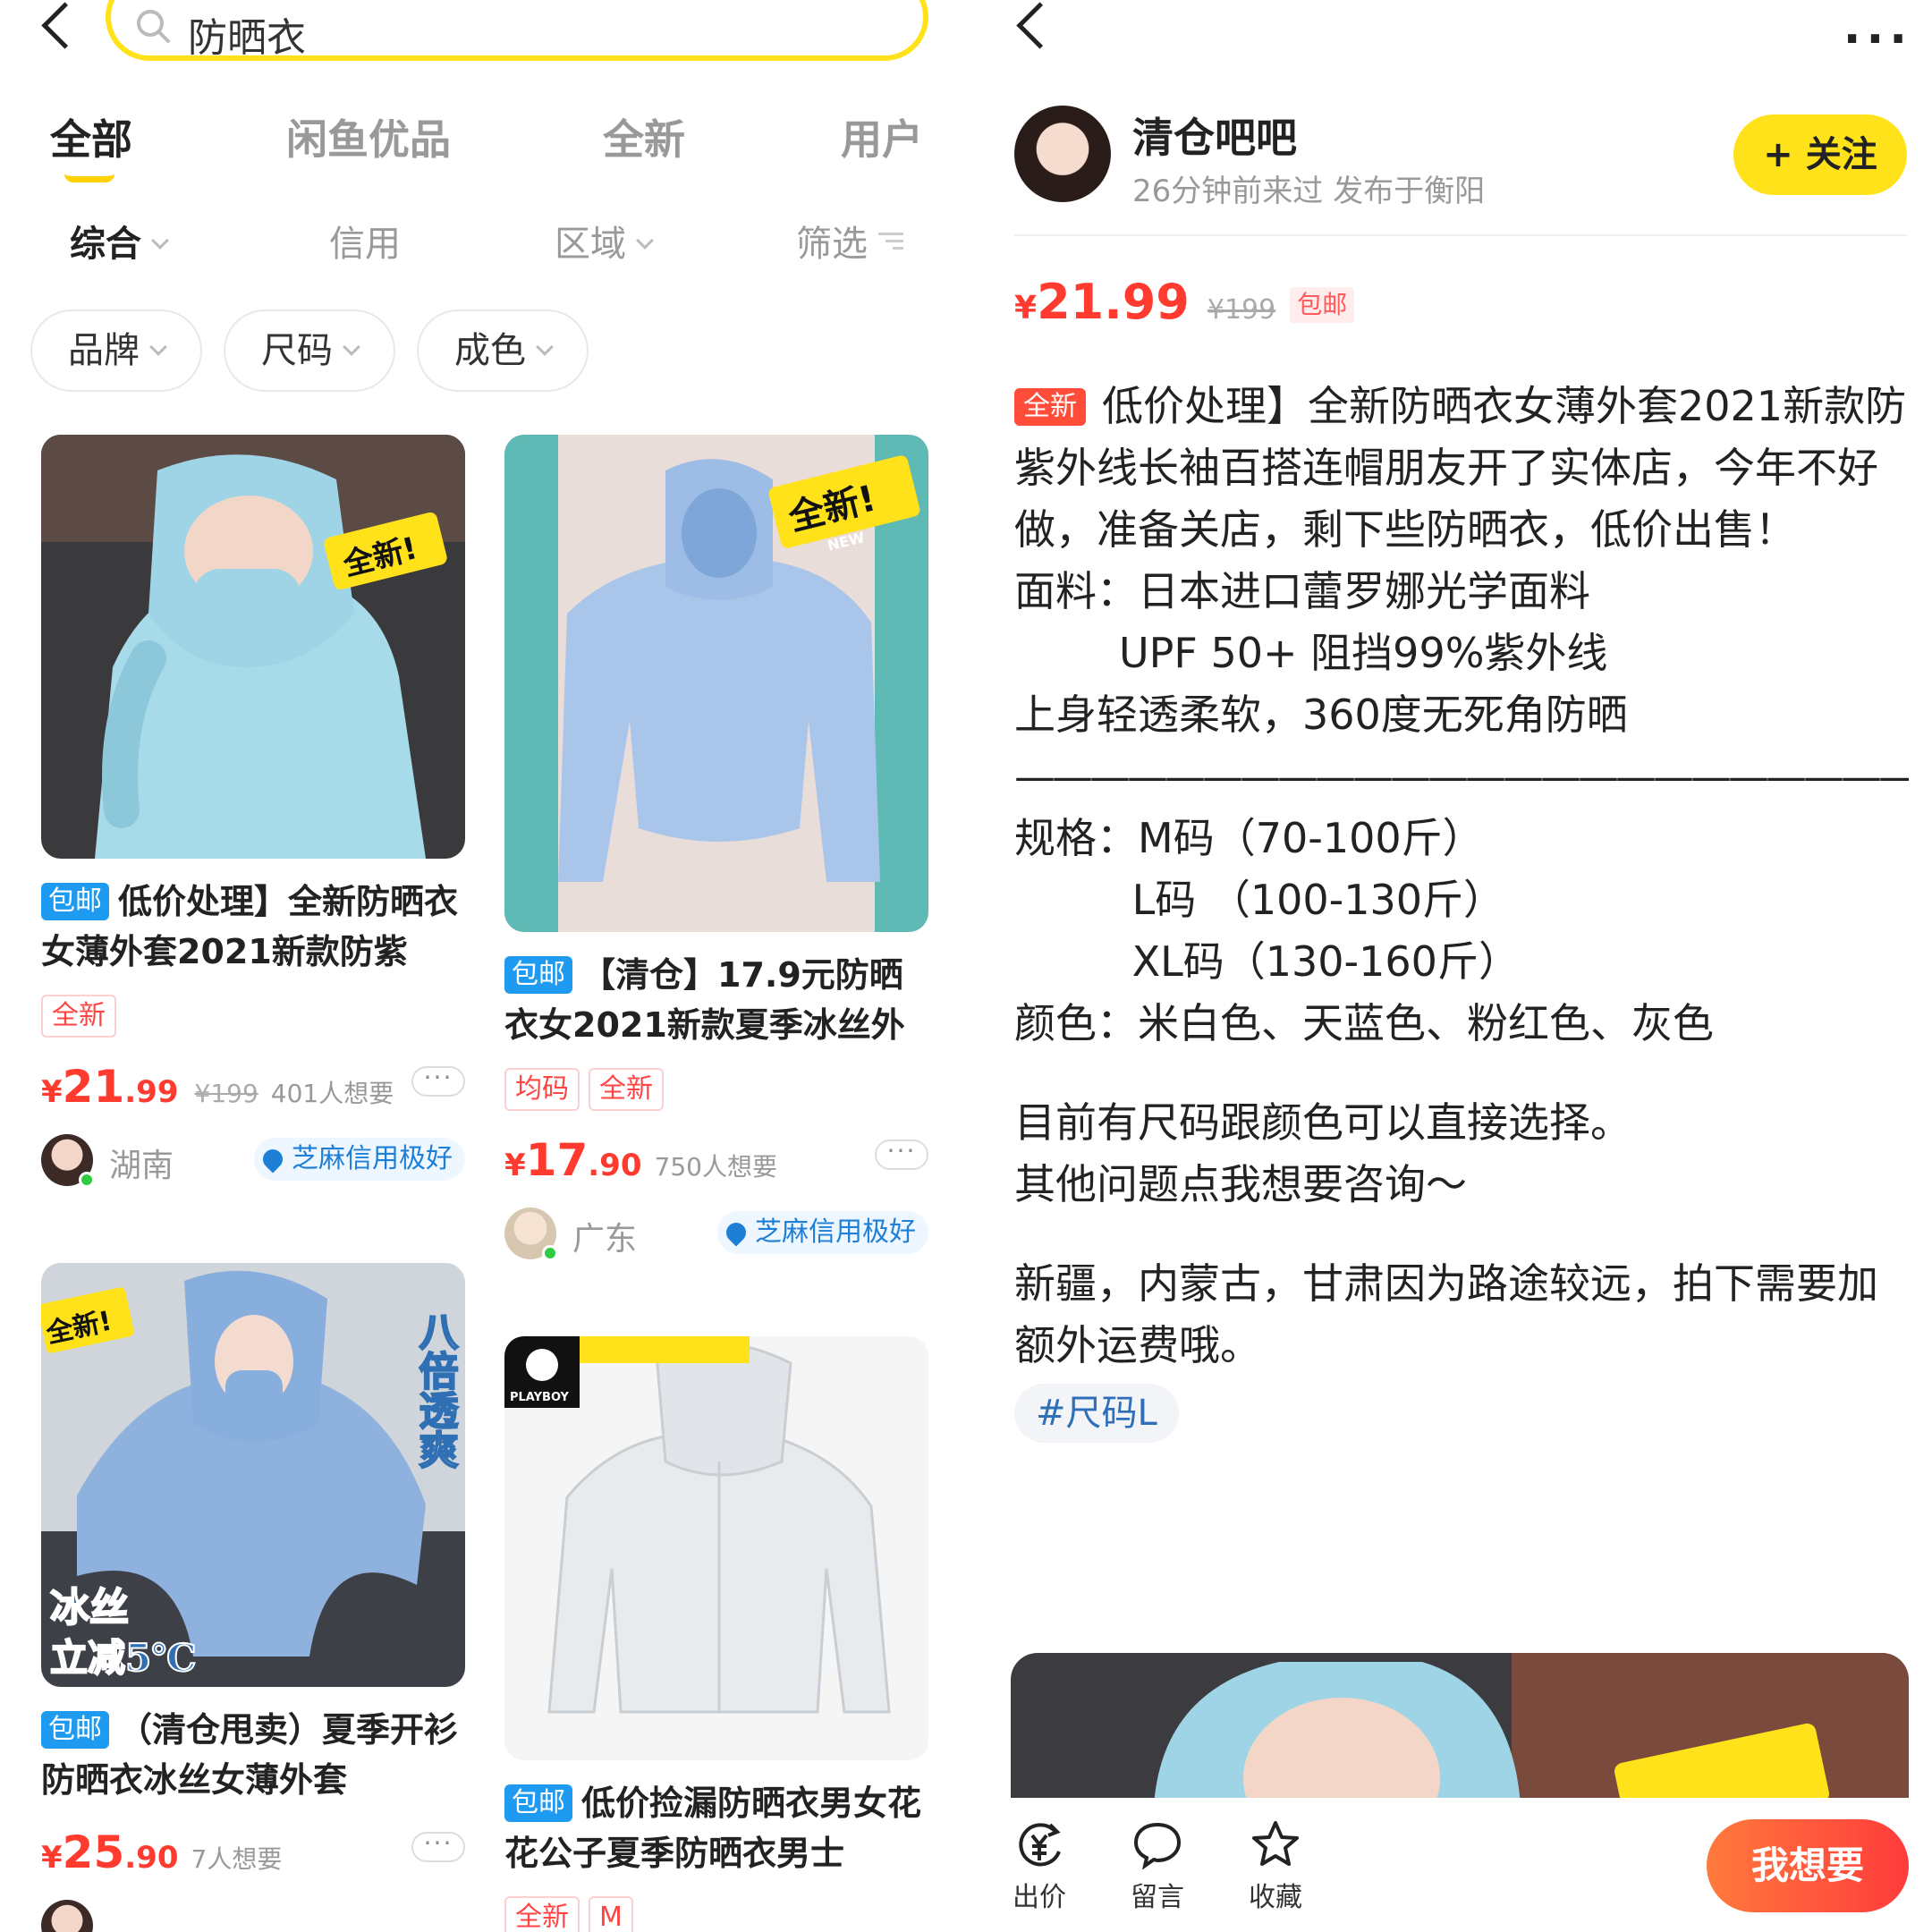 This screenshot has width=1932, height=1932. What do you see at coordinates (91, 136) in the screenshot?
I see `tab-all: 全部` at bounding box center [91, 136].